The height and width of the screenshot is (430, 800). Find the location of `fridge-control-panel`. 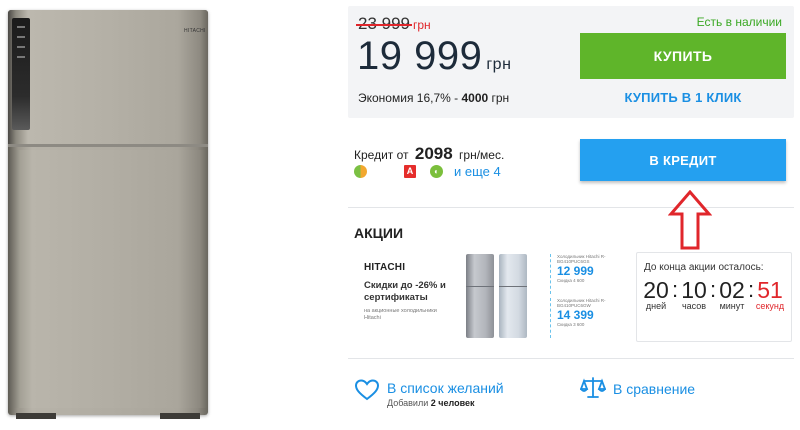

fridge-control-panel is located at coordinates (21, 74).